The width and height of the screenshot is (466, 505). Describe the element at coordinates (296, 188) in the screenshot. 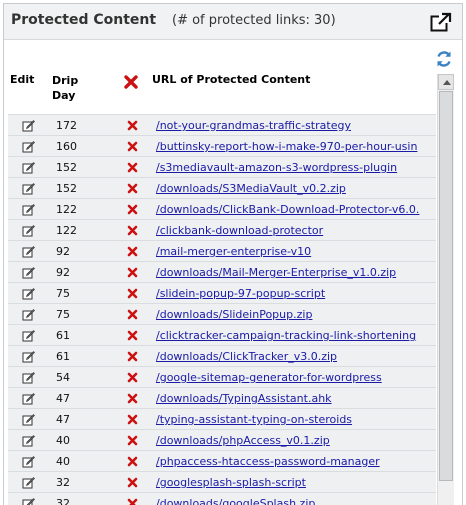

I see `protected-url-link: /downloads/S3MediaVault_v0.2.zip` at that location.